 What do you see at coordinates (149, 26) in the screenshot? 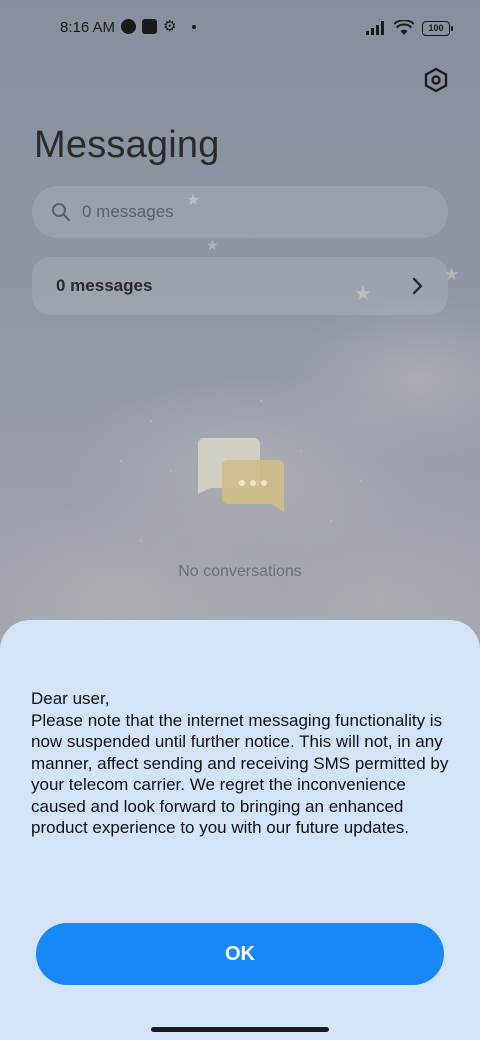
I see `notification-square-icon` at bounding box center [149, 26].